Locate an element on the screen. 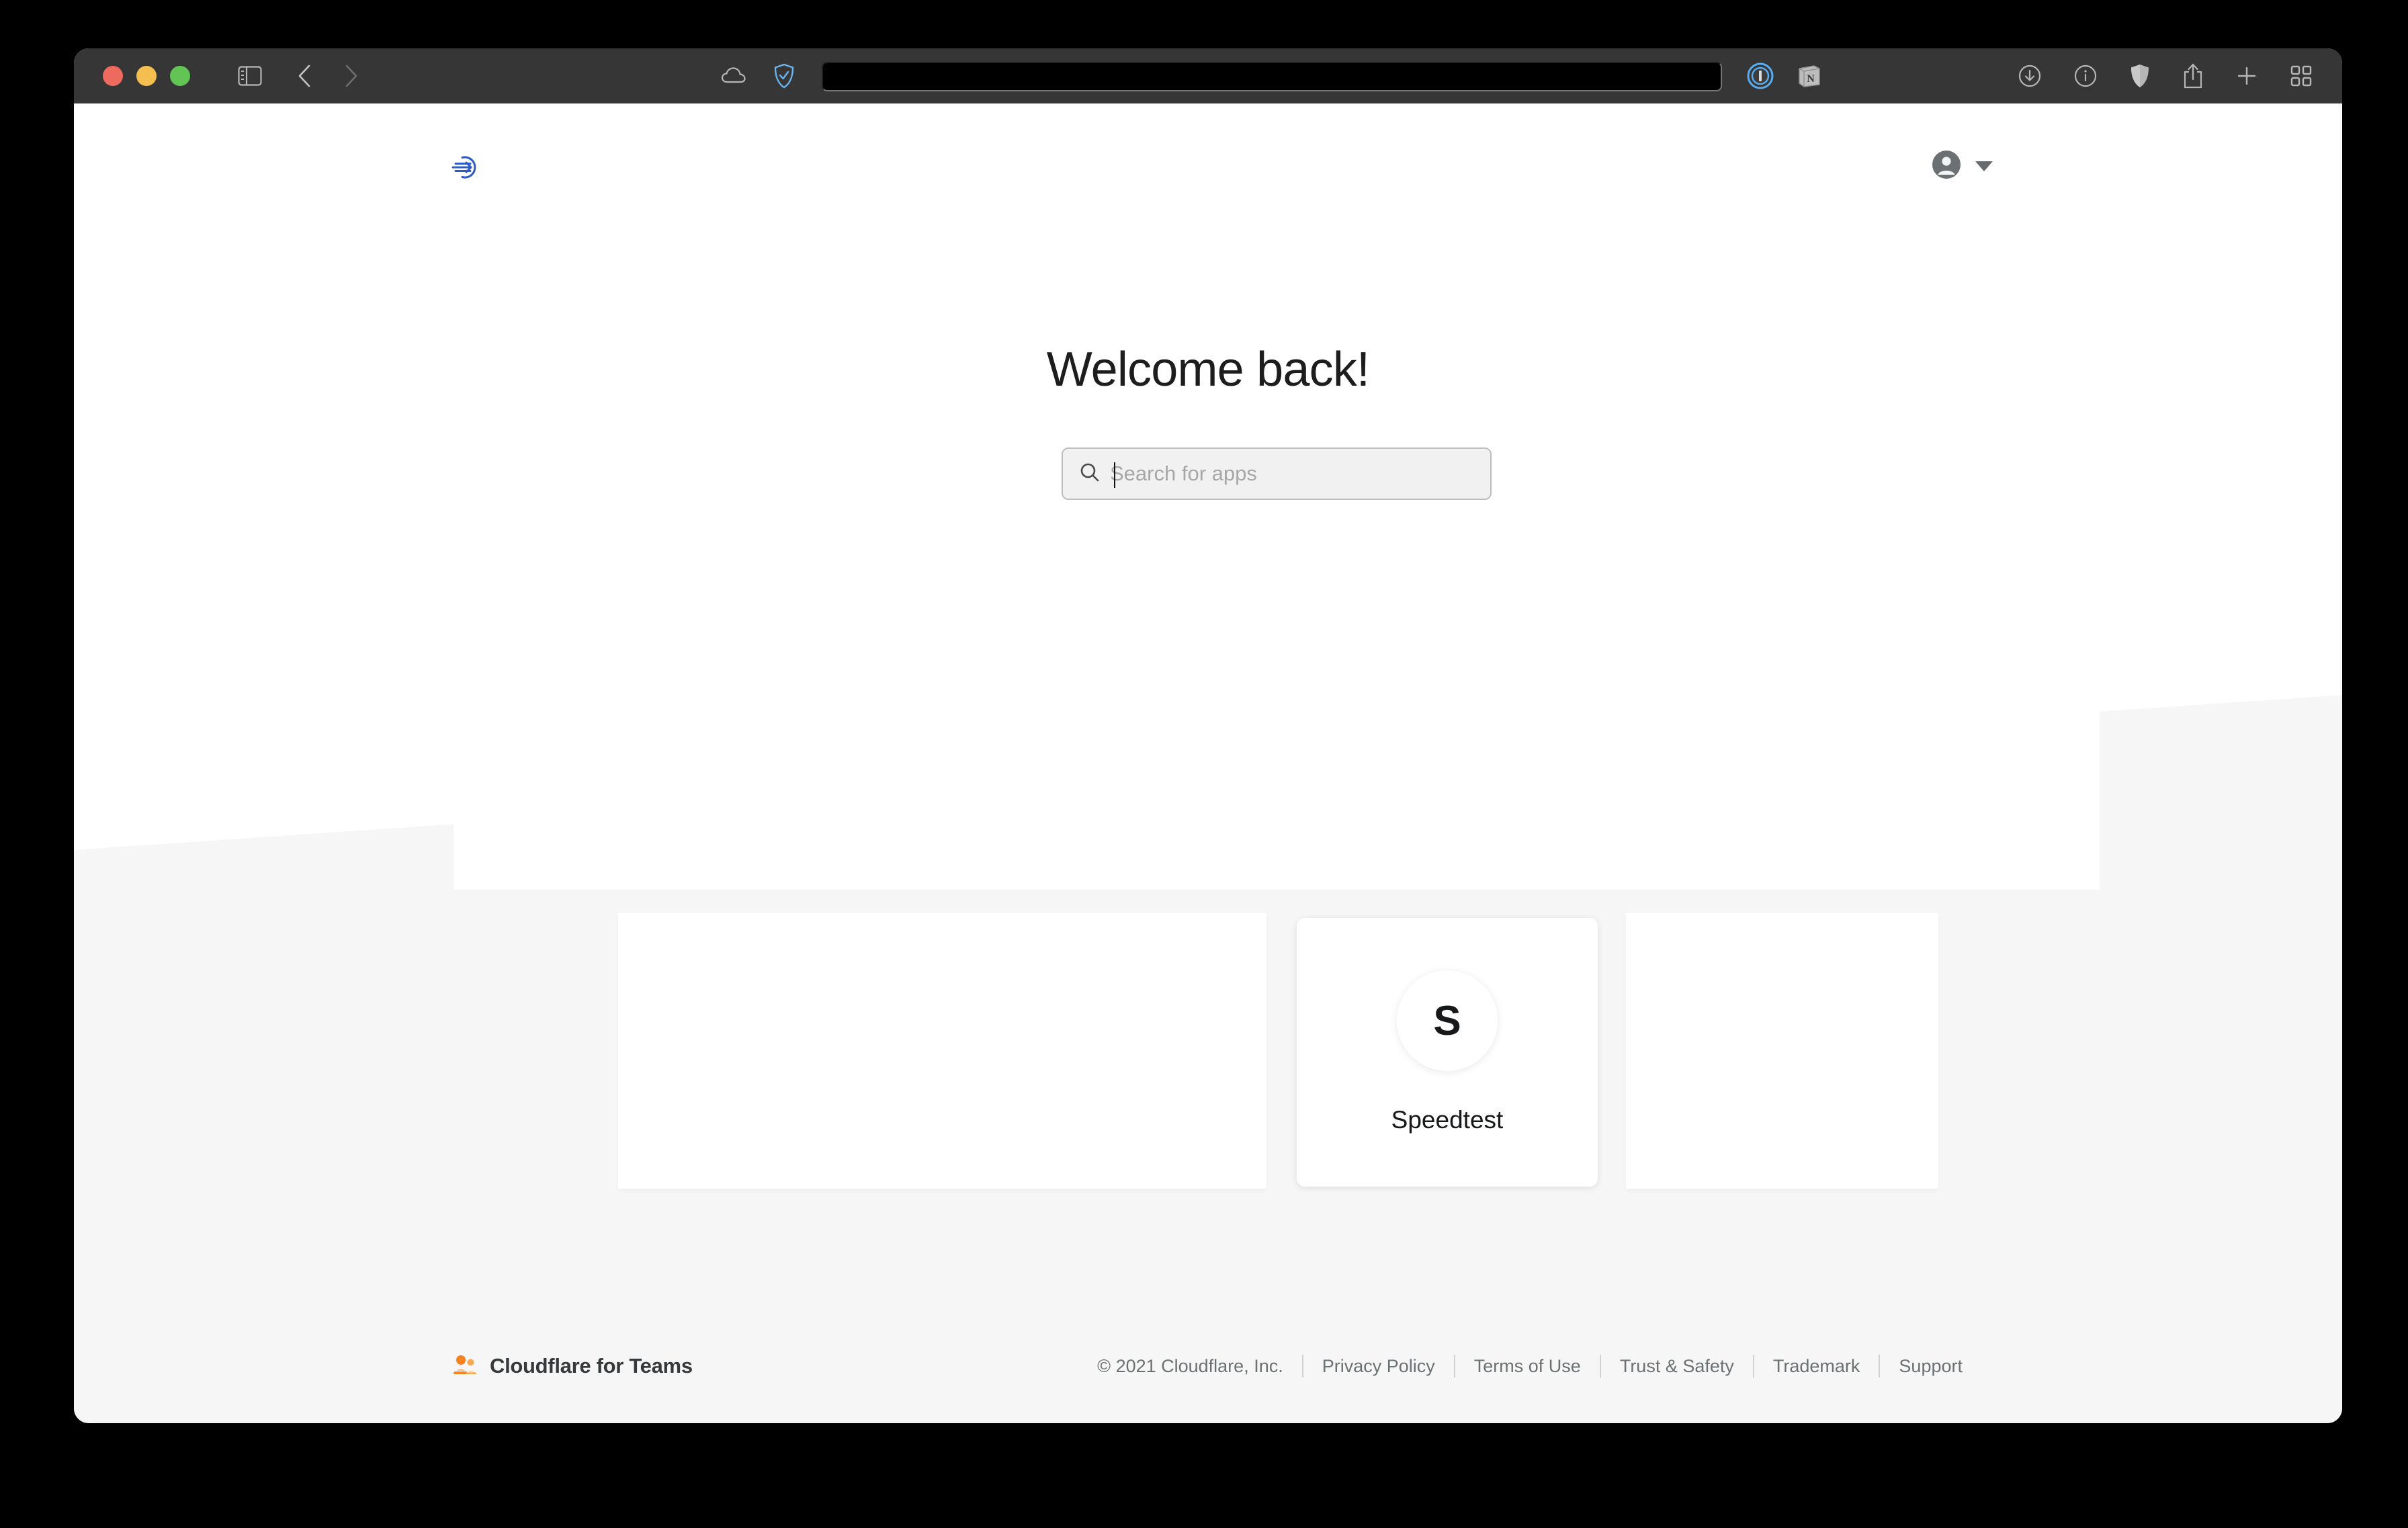 The height and width of the screenshot is (1528, 2408). footer-link-terms-of-use: Terms of Use is located at coordinates (1527, 1367).